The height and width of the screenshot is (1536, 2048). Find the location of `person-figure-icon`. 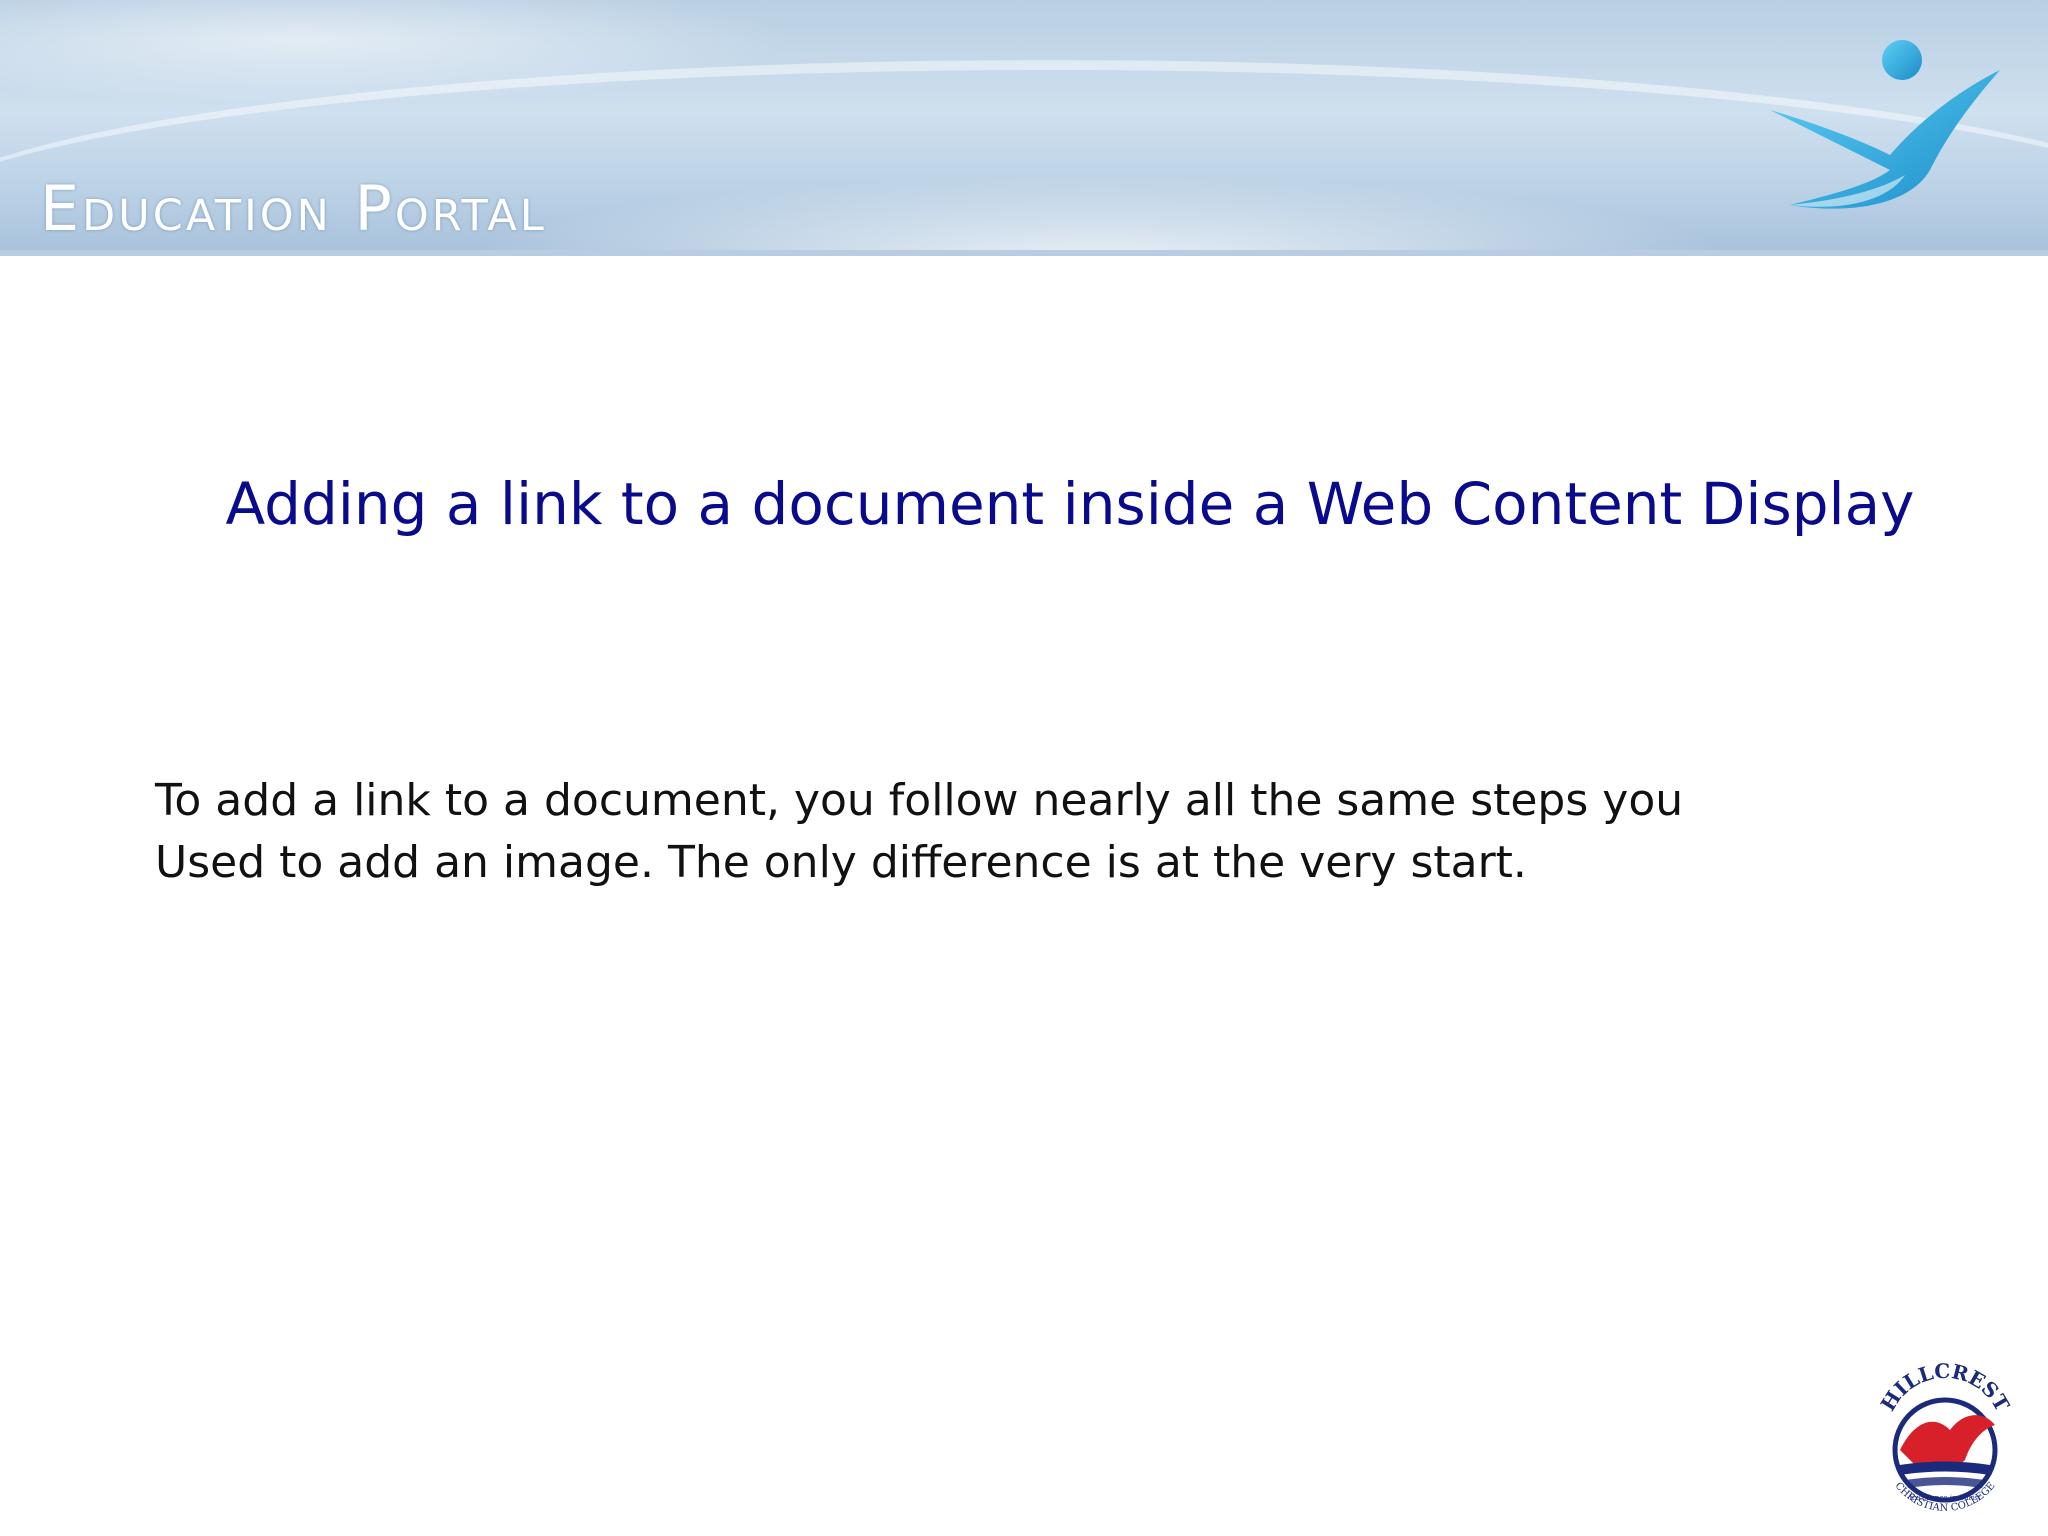

person-figure-icon is located at coordinates (1885, 124).